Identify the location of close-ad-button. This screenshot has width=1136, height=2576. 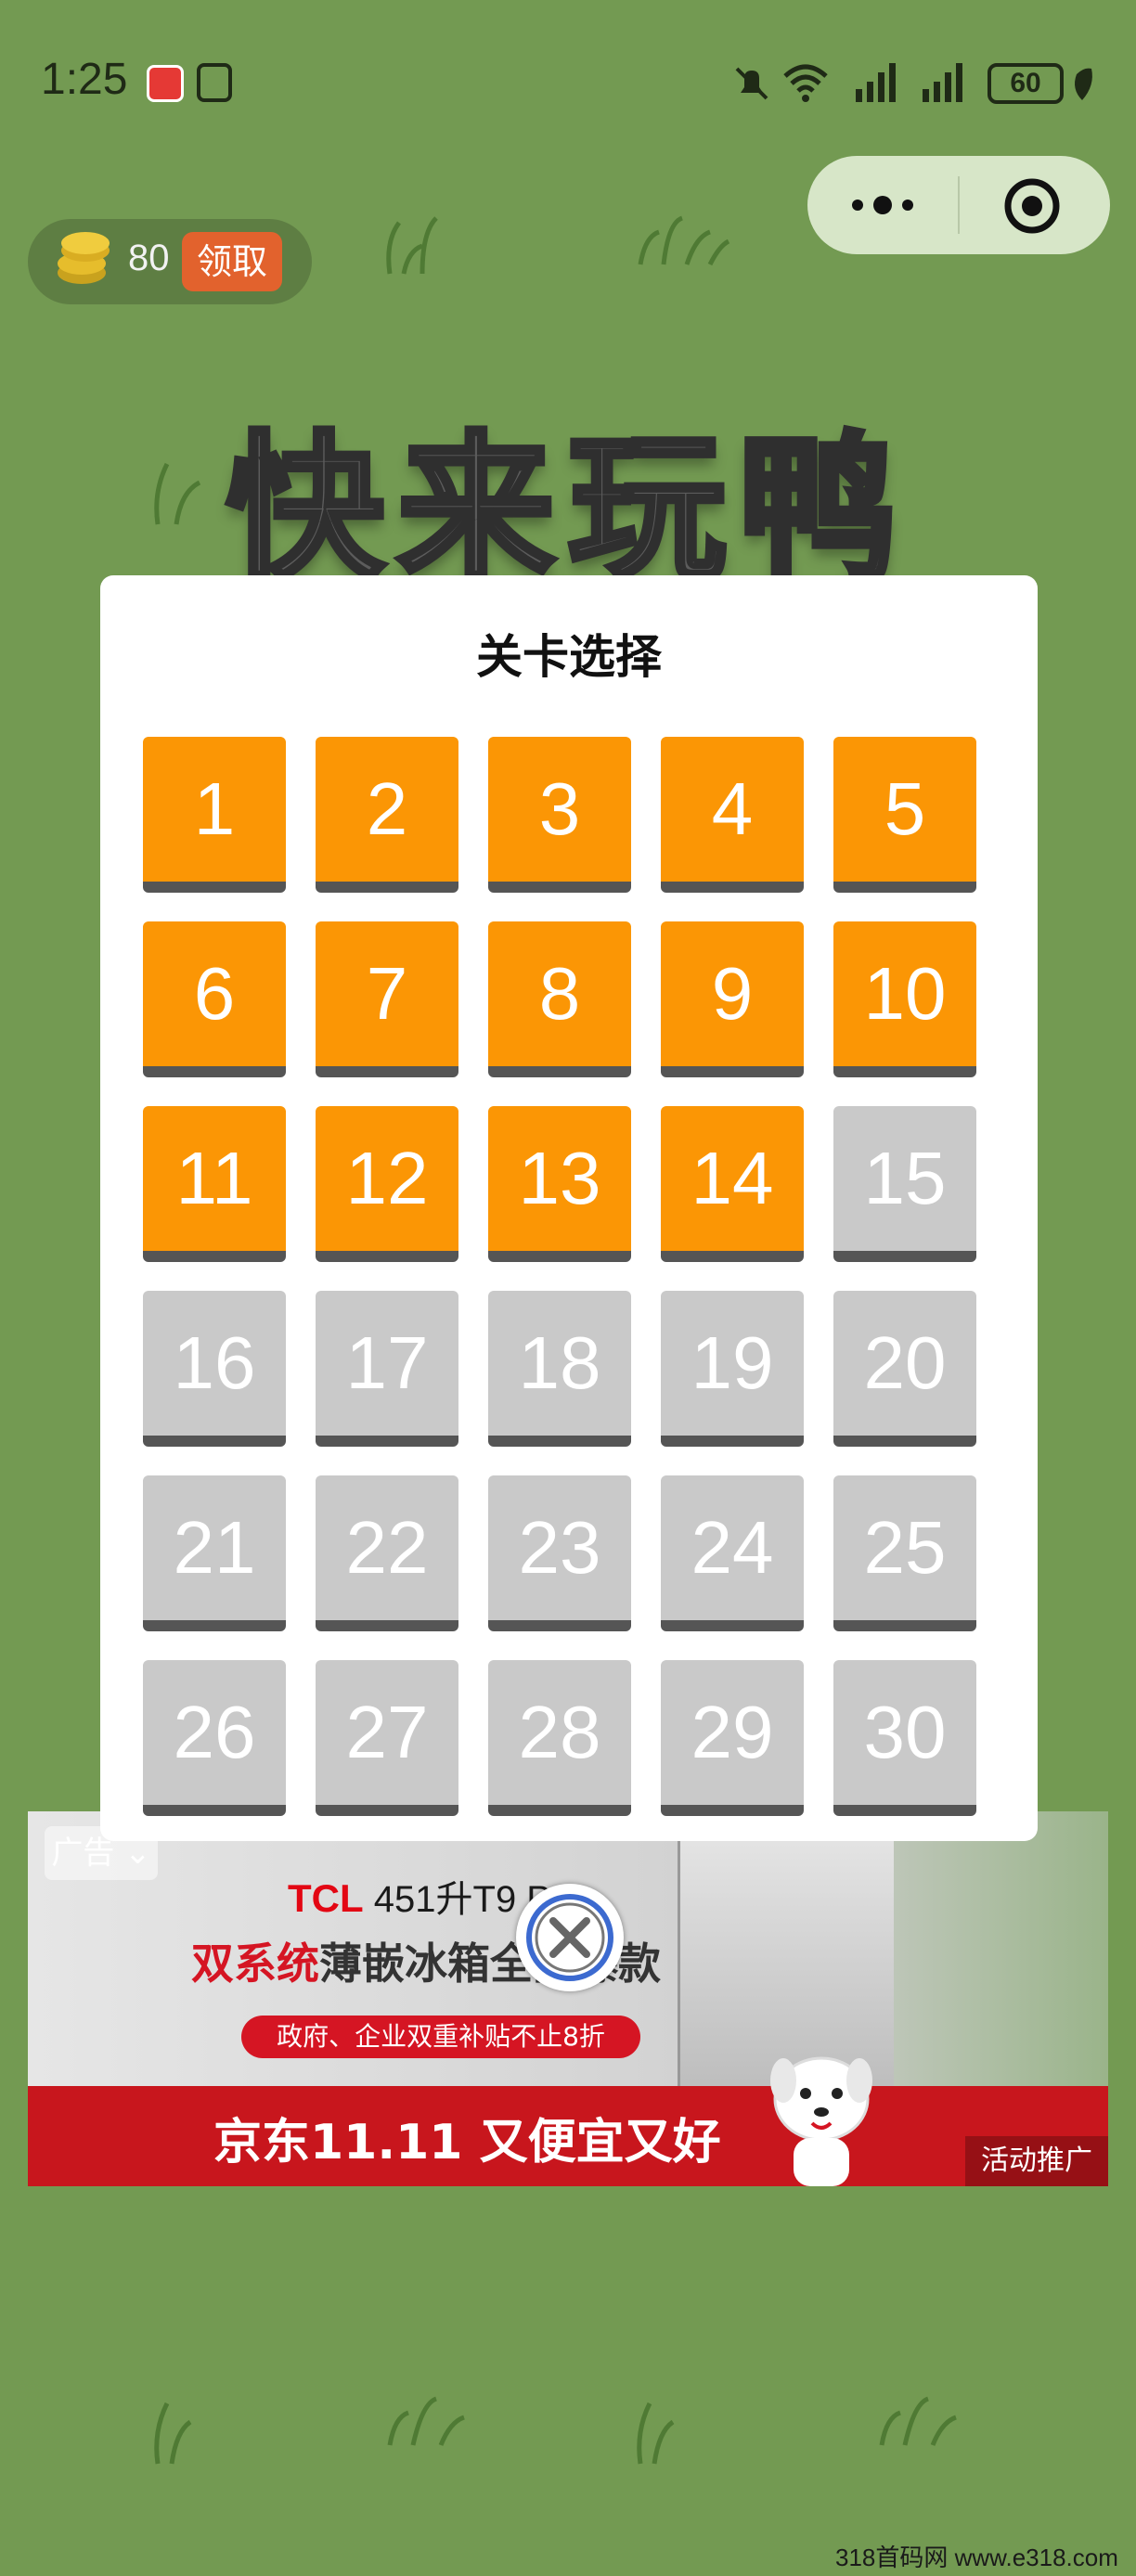
(570, 1938).